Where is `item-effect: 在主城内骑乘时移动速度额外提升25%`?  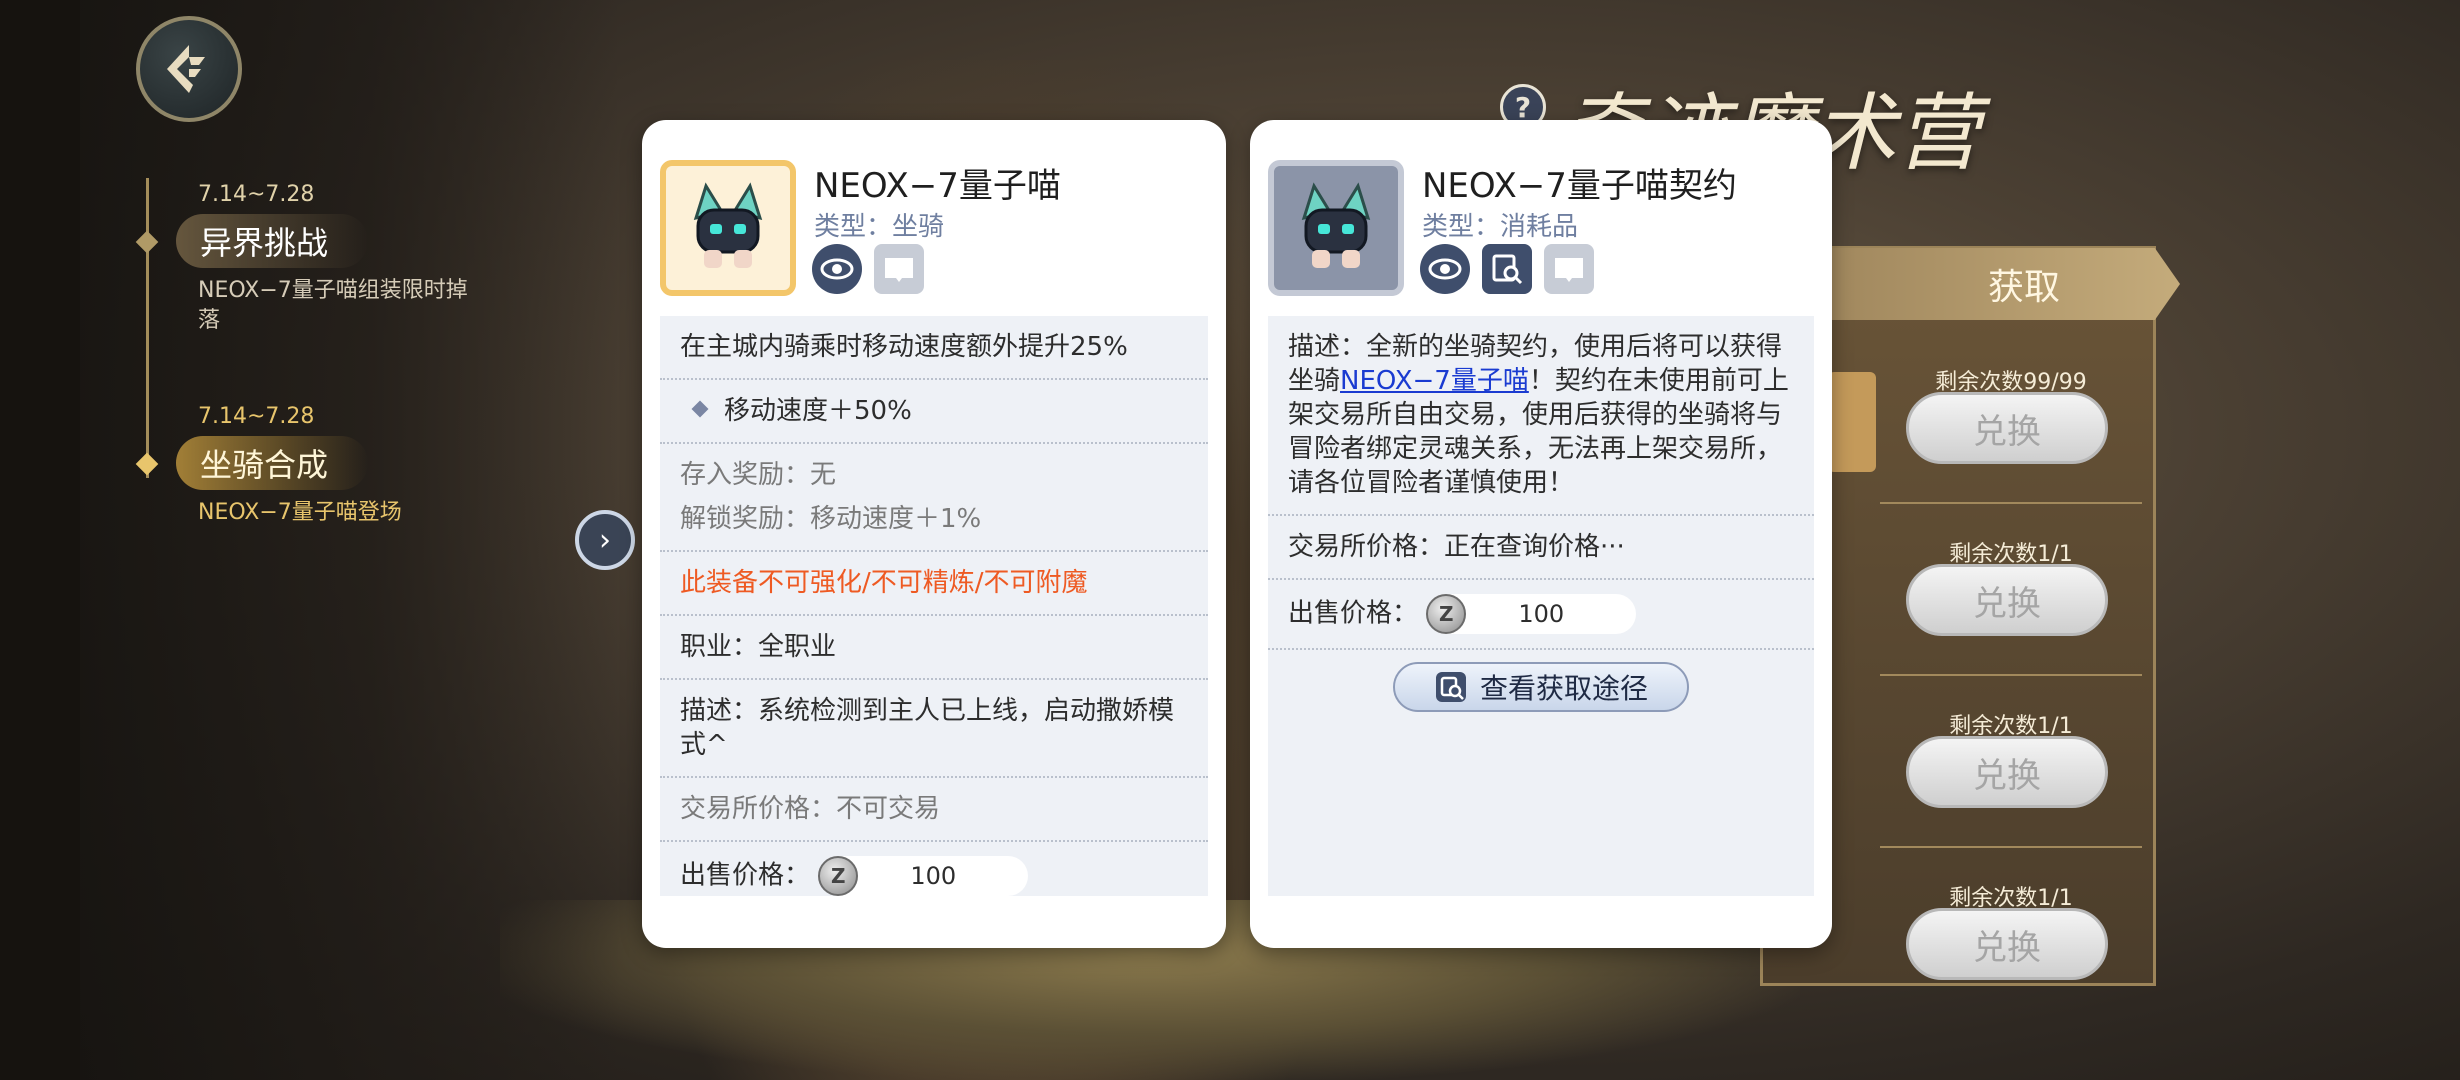
item-effect: 在主城内骑乘时移动速度额外提升25% is located at coordinates (934, 348).